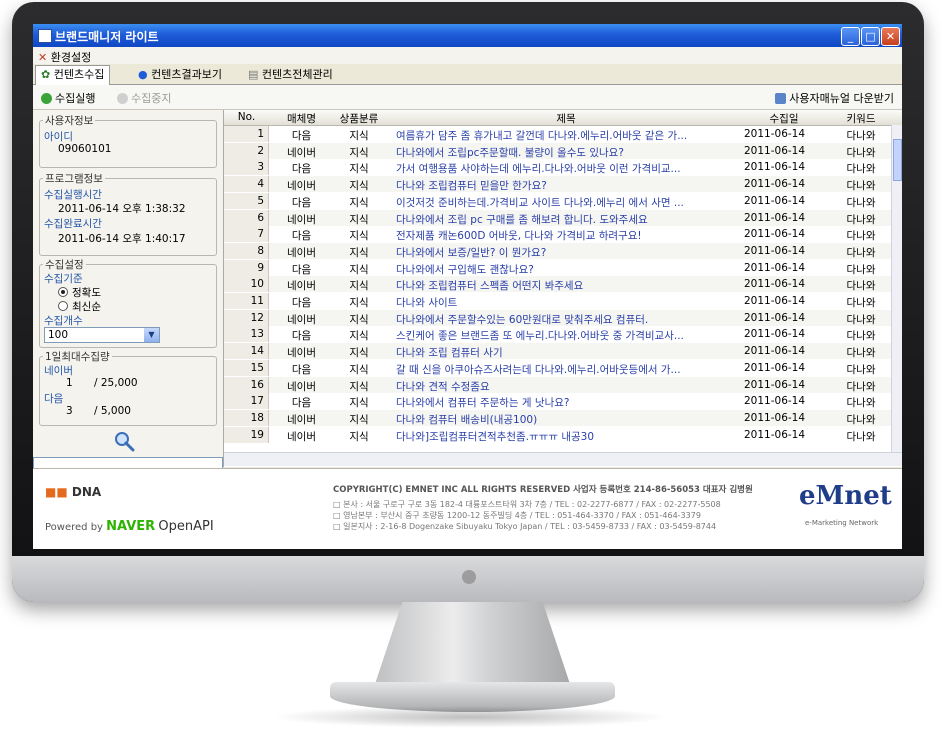 The height and width of the screenshot is (734, 942). I want to click on horizontal-scrollbar, so click(563, 459).